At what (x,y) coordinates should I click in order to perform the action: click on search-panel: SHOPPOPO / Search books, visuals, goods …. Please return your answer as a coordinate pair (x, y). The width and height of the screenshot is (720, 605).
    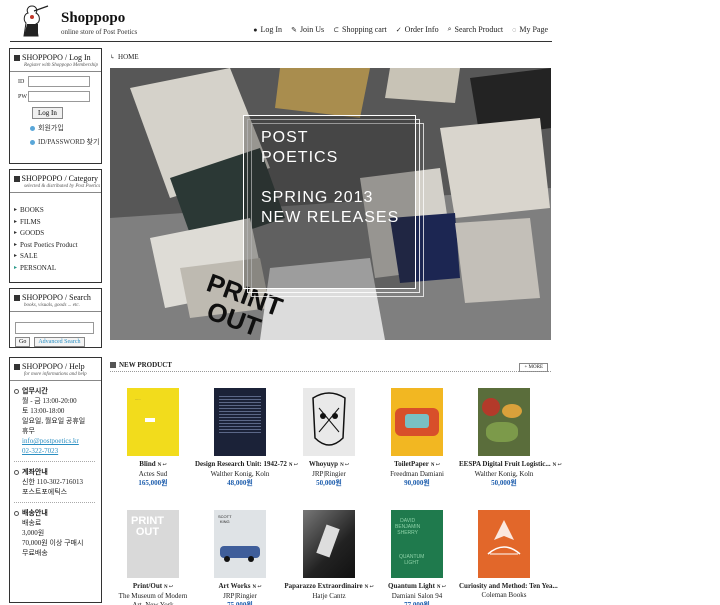
    Looking at the image, I should click on (55, 318).